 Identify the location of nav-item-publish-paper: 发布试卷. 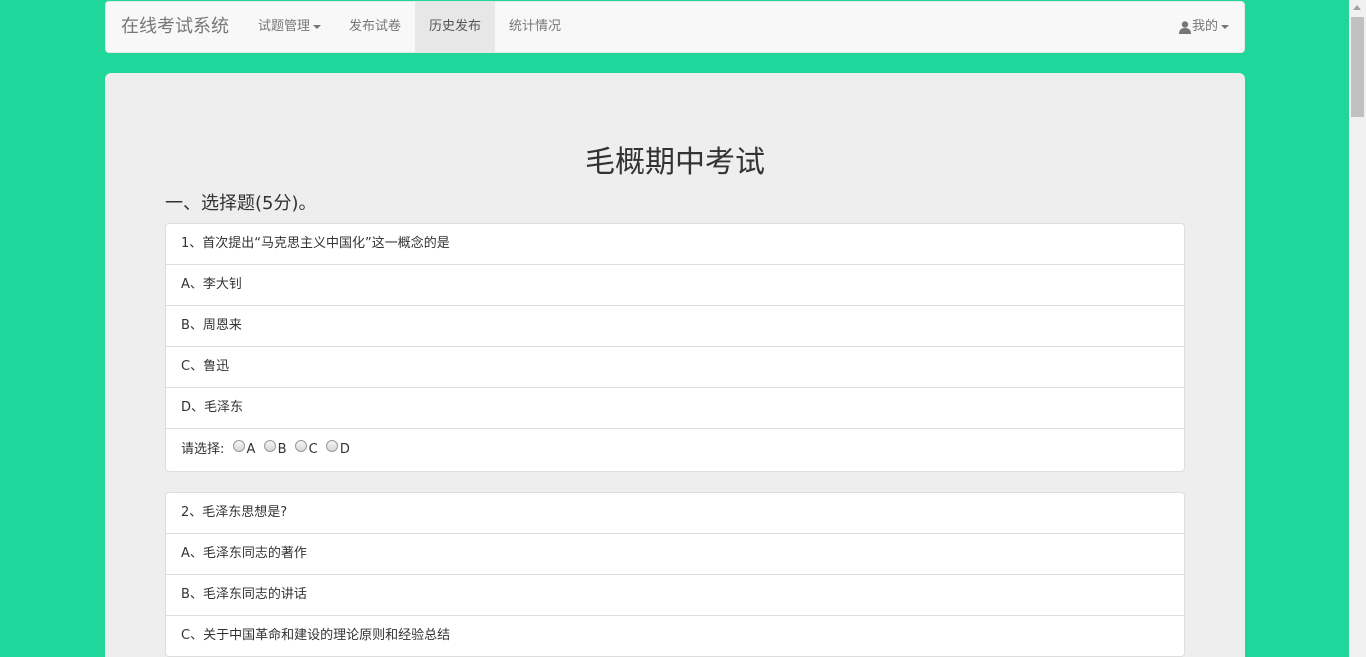
(375, 27).